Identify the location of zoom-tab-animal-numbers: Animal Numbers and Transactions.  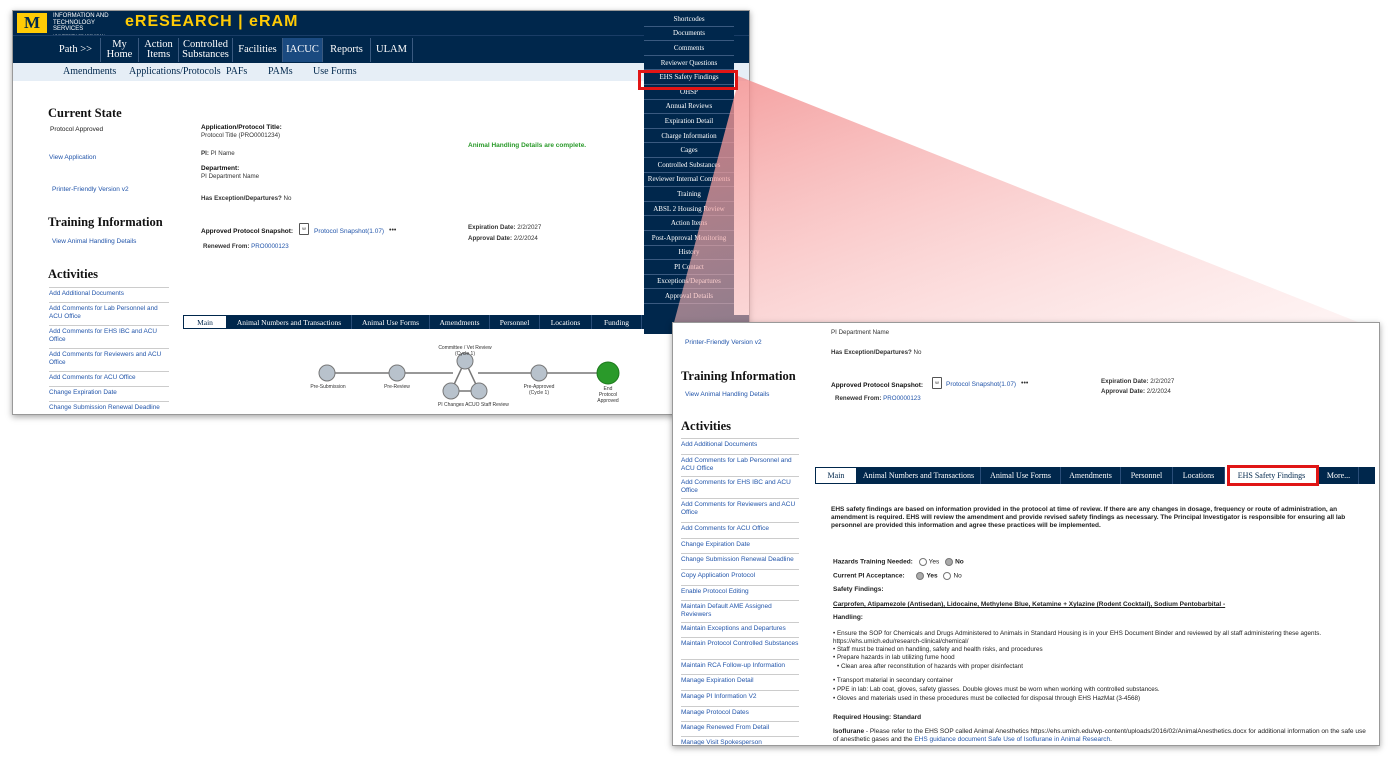
(919, 475).